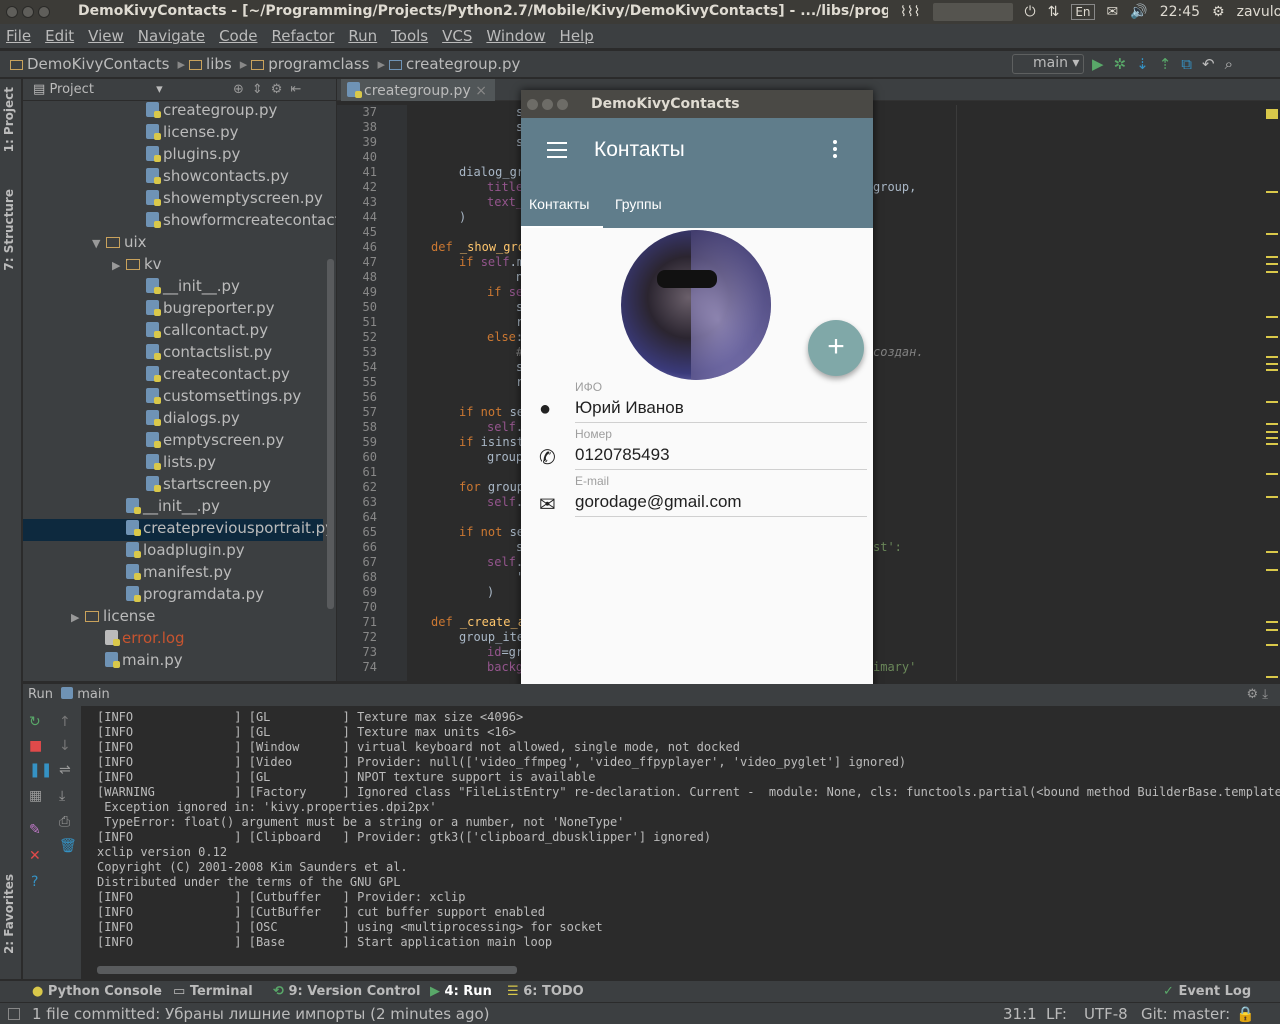 The height and width of the screenshot is (1024, 1280). I want to click on menu-navigate: Navigate, so click(171, 36).